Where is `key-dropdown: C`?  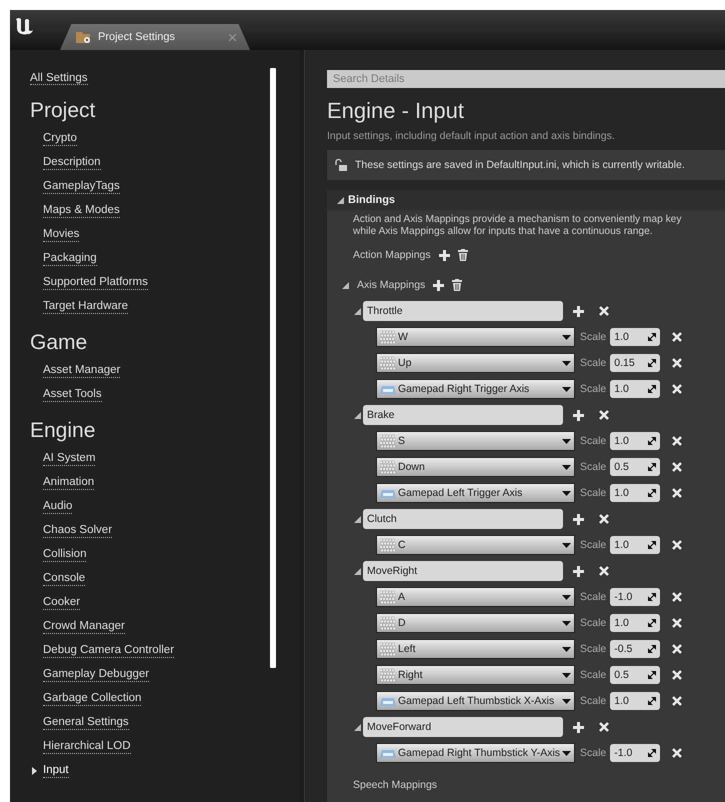
key-dropdown: C is located at coordinates (475, 545).